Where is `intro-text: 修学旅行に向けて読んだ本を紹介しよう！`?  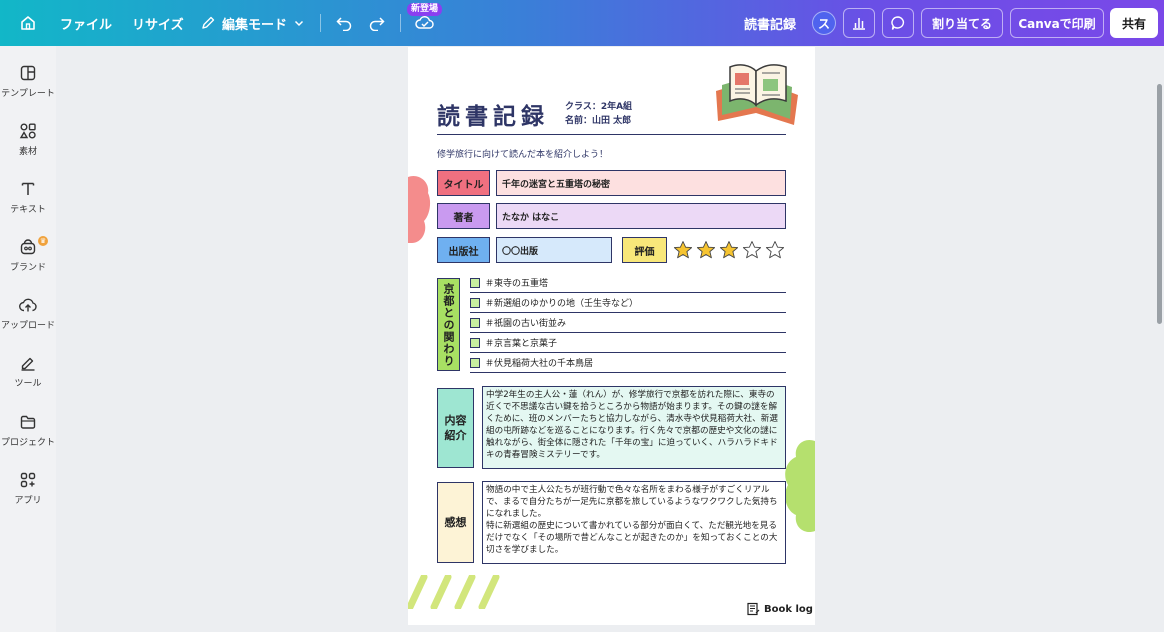 intro-text: 修学旅行に向けて読んだ本を紹介しよう！ is located at coordinates (523, 155).